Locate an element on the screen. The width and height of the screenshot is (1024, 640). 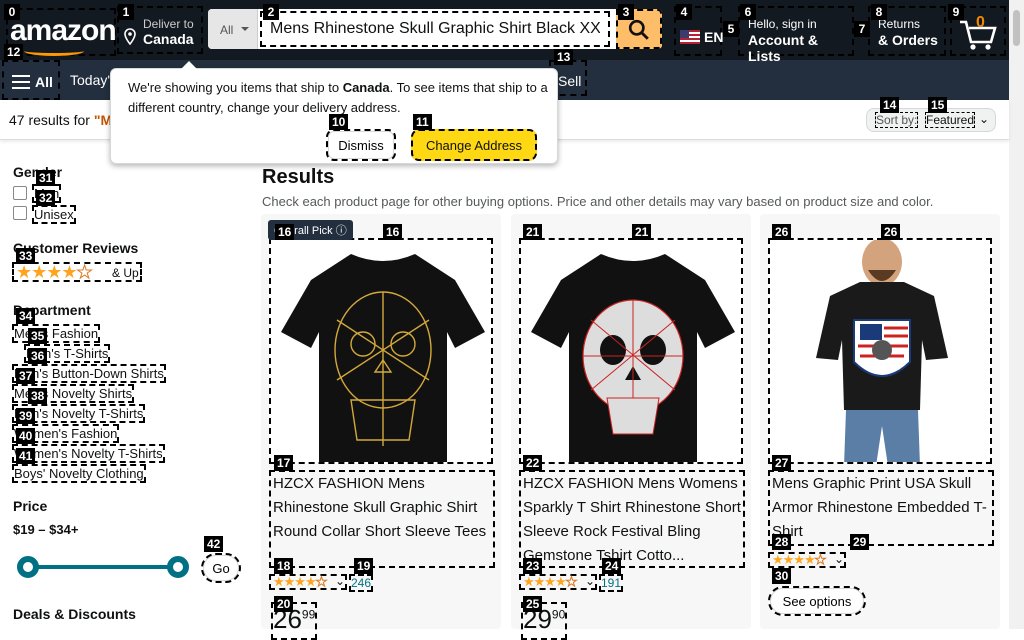
badge-19: 19 is located at coordinates (364, 566).